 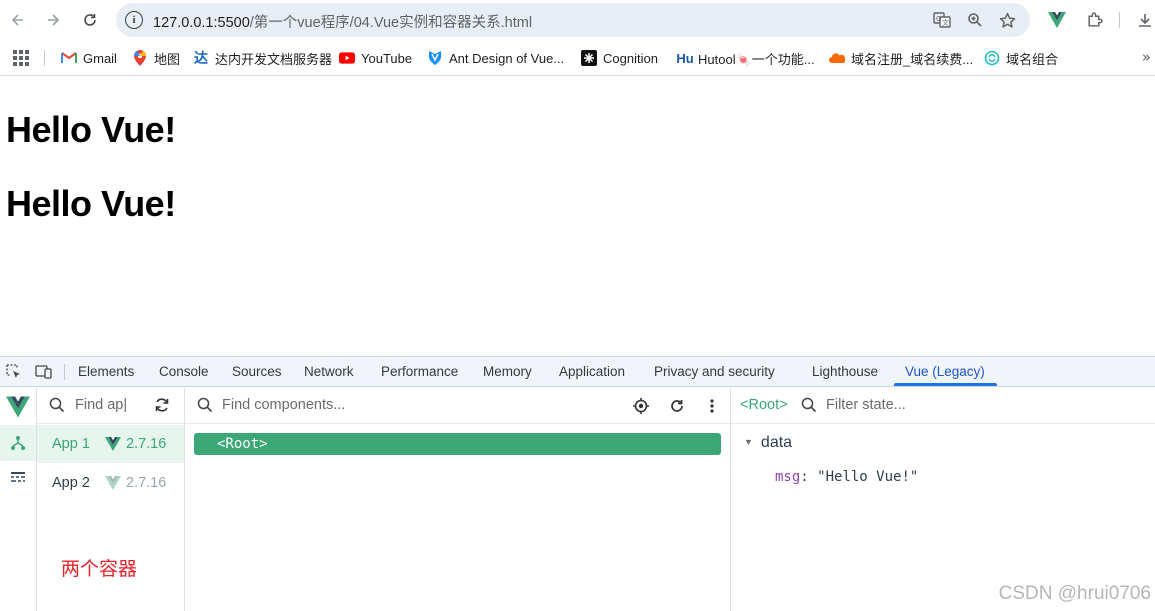 I want to click on download-icon, so click(x=1144, y=20).